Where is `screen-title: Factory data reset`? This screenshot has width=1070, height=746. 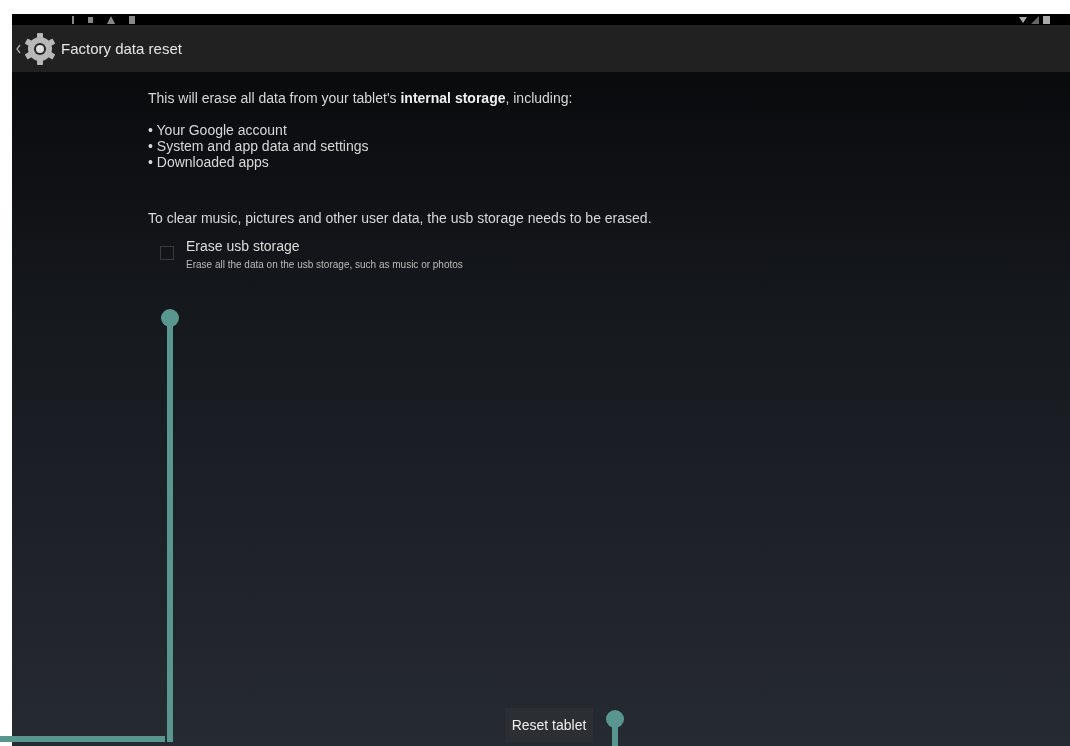 screen-title: Factory data reset is located at coordinates (121, 48).